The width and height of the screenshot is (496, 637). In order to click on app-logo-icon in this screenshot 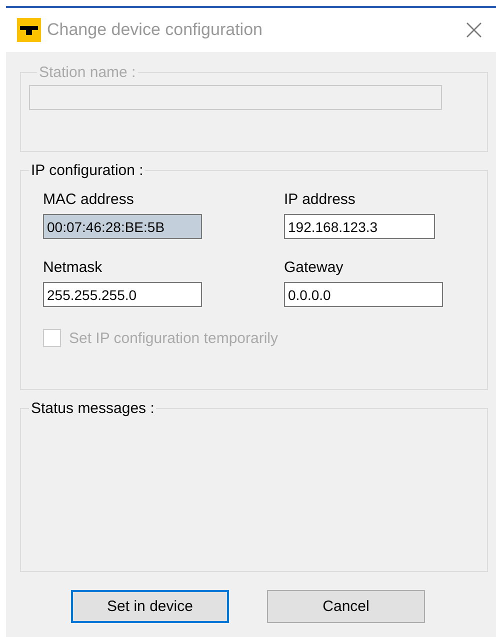, I will do `click(29, 30)`.